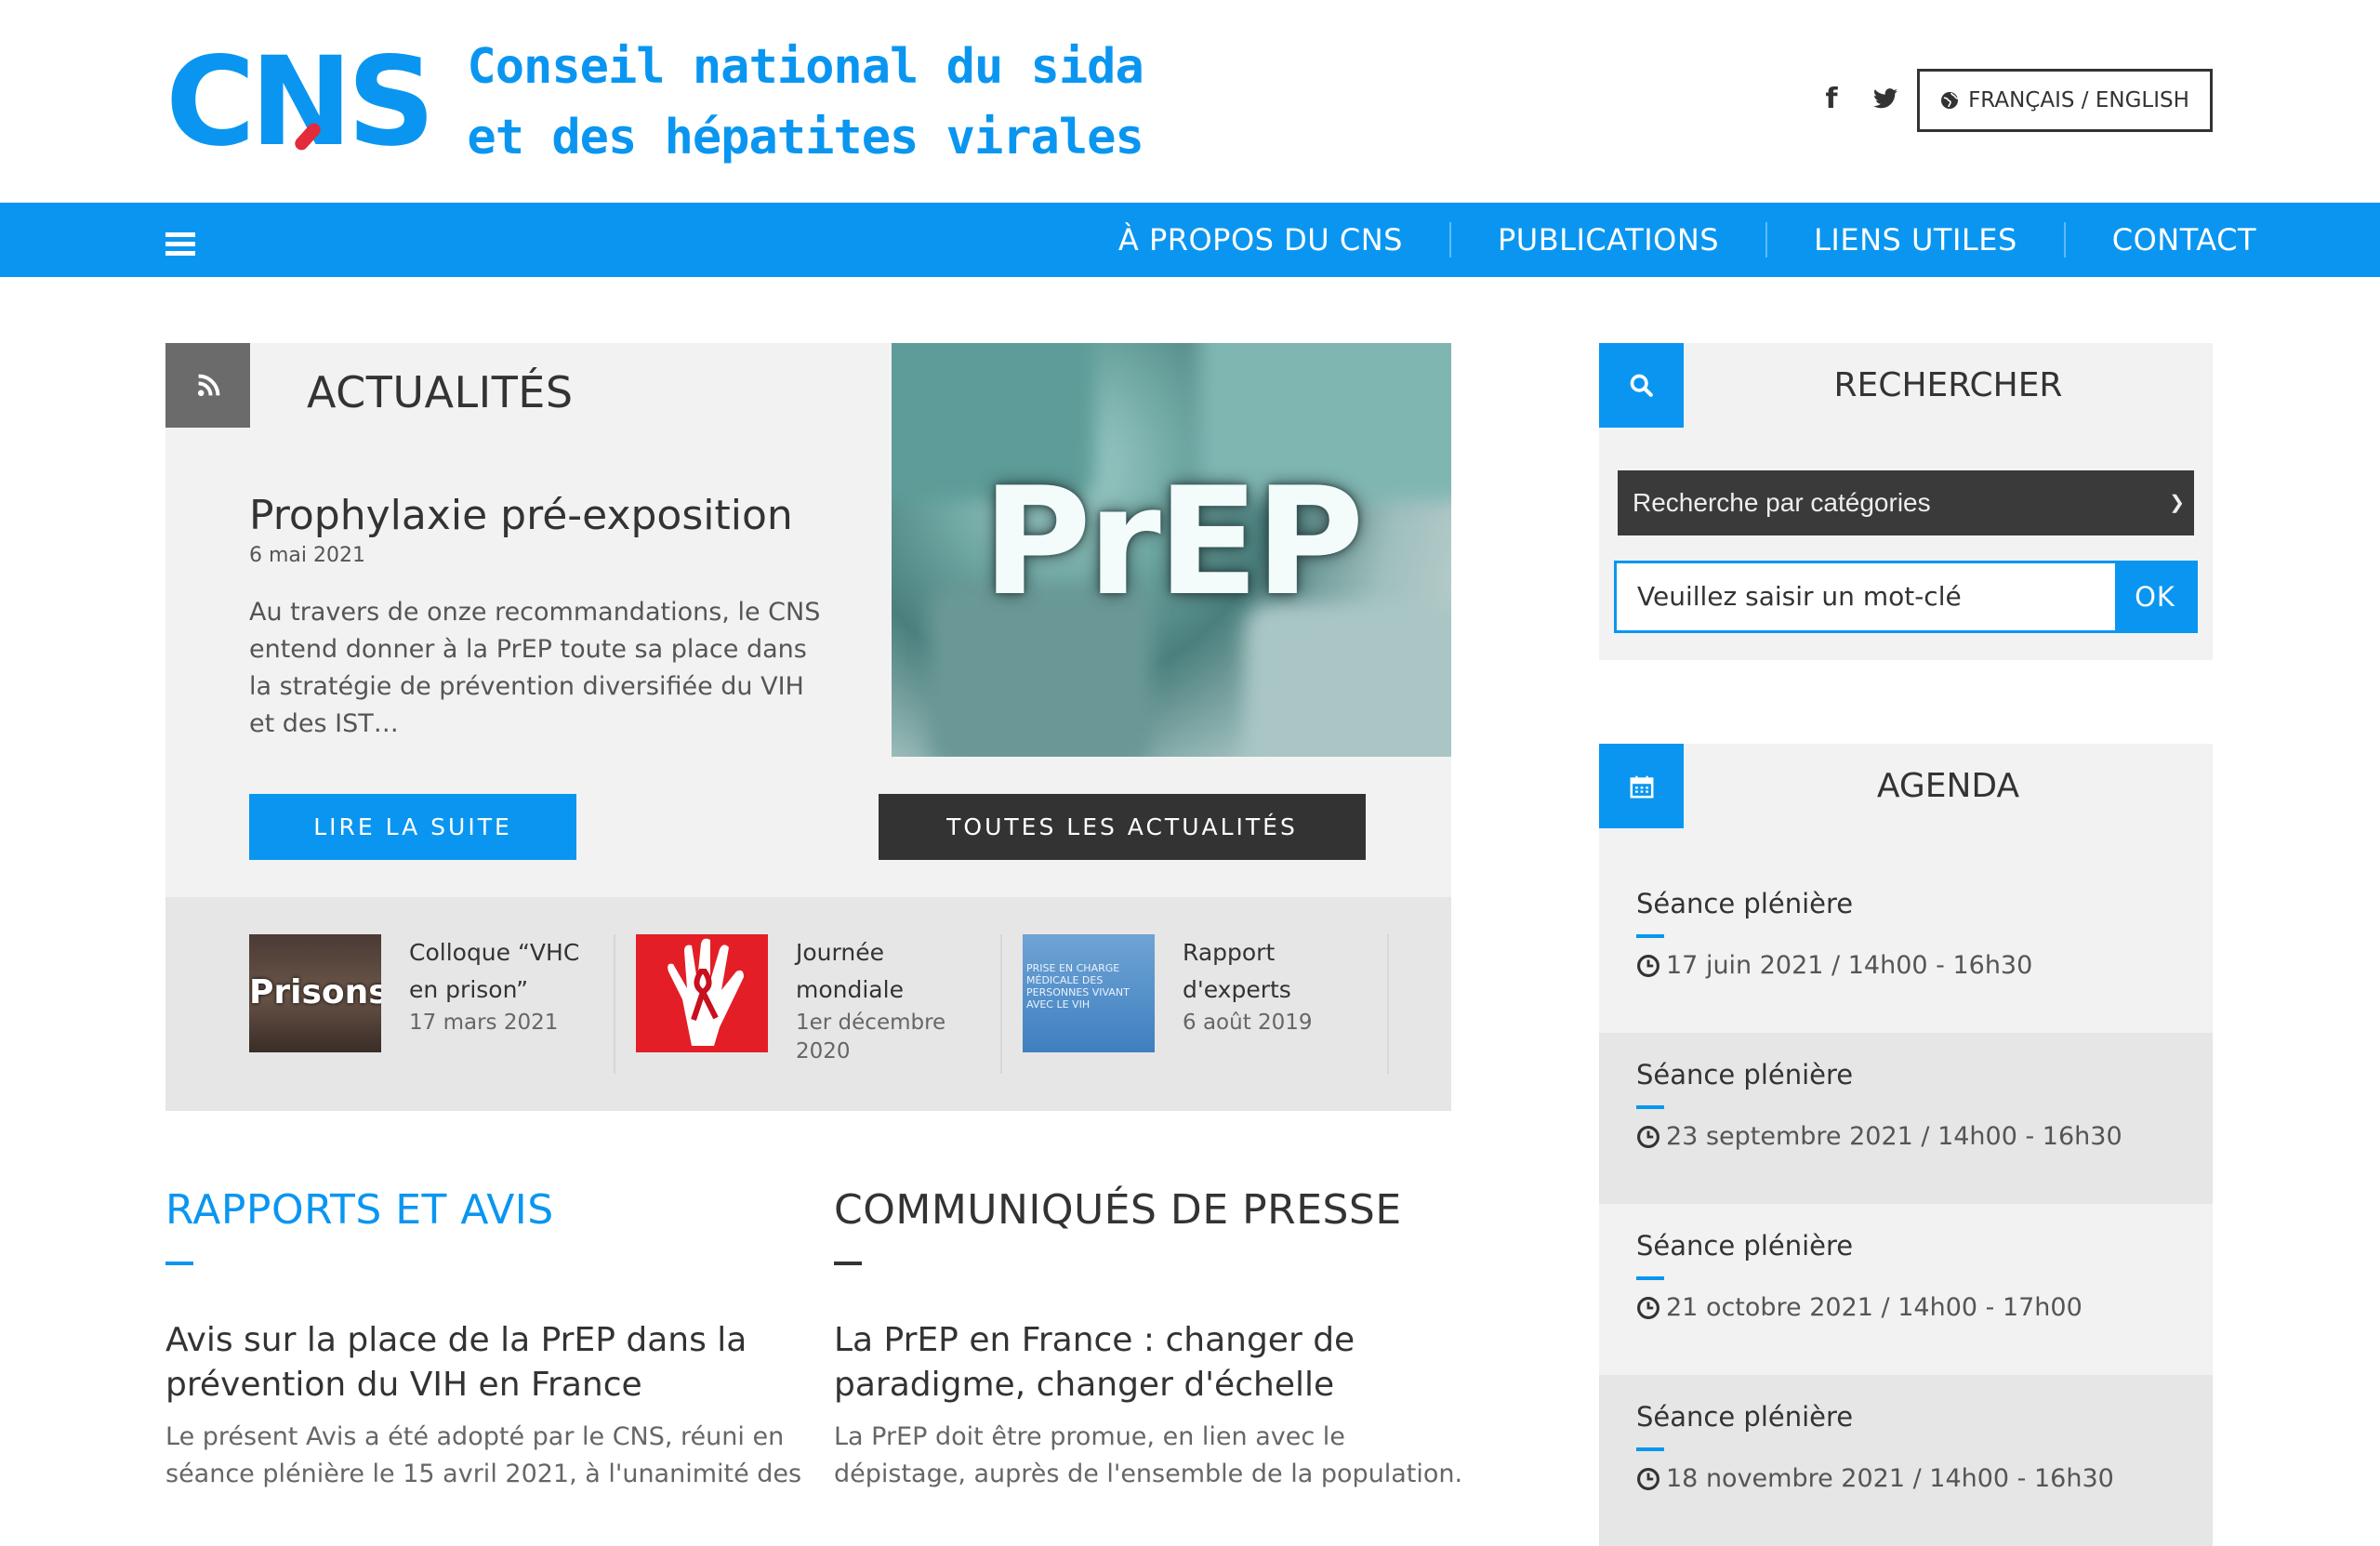  I want to click on globe-icon, so click(1950, 100).